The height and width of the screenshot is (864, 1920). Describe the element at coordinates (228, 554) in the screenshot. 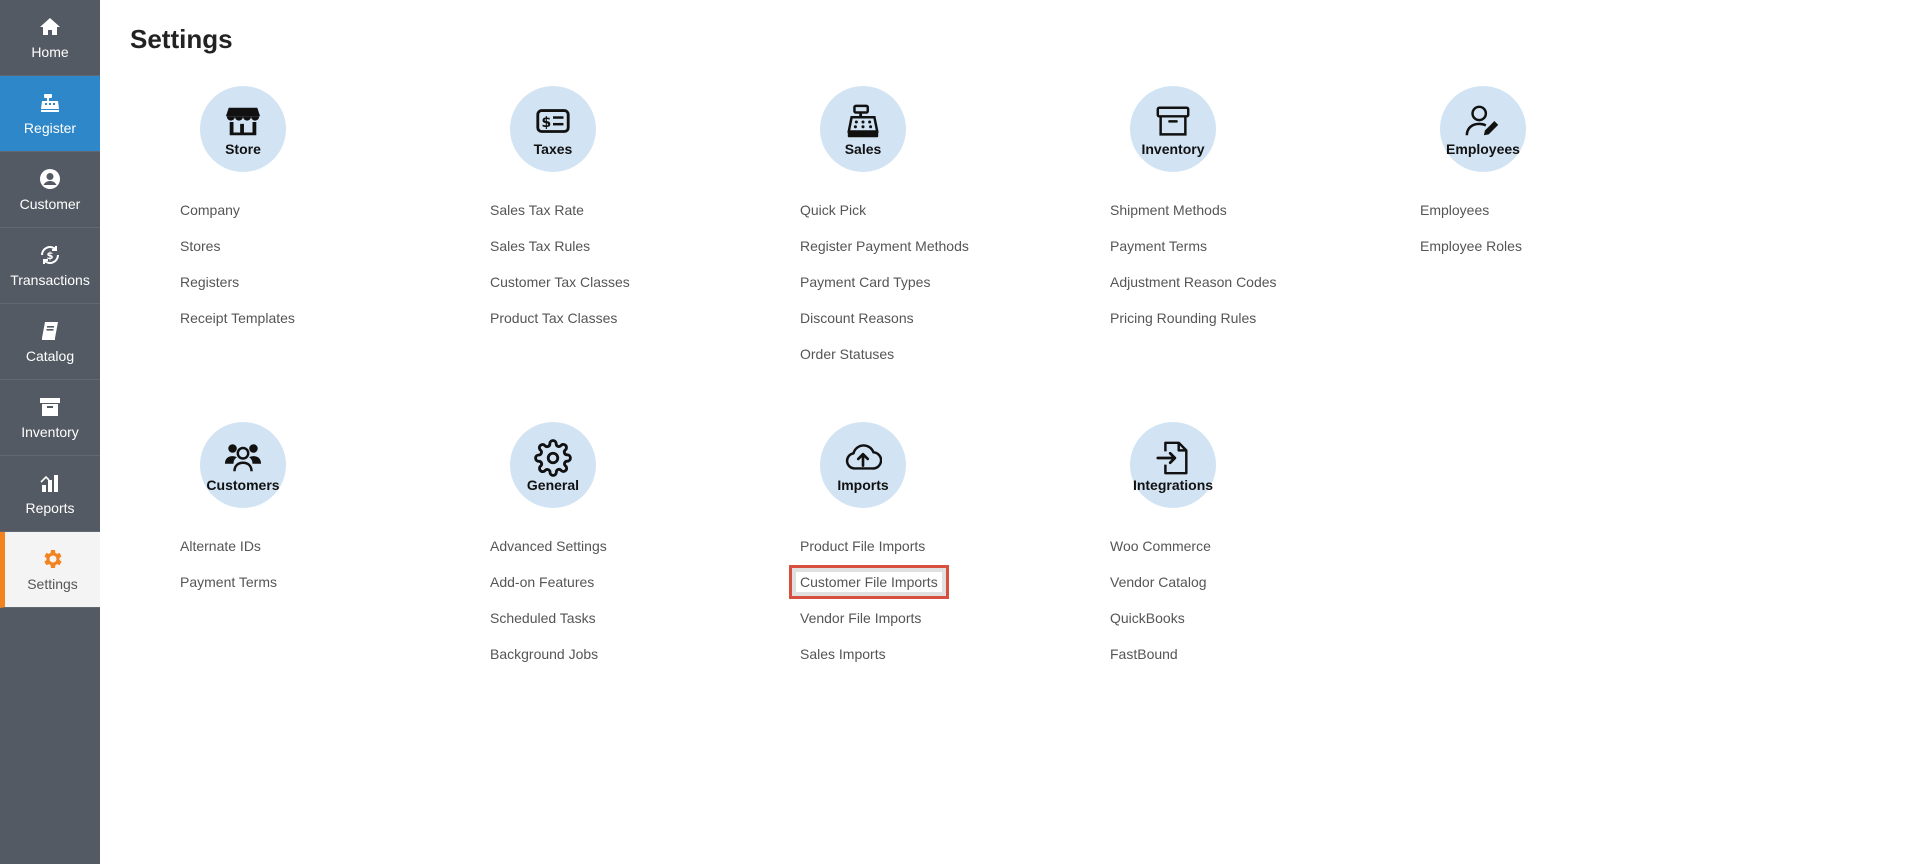

I see `settings-link-alternate-ids: Alternate IDs` at that location.